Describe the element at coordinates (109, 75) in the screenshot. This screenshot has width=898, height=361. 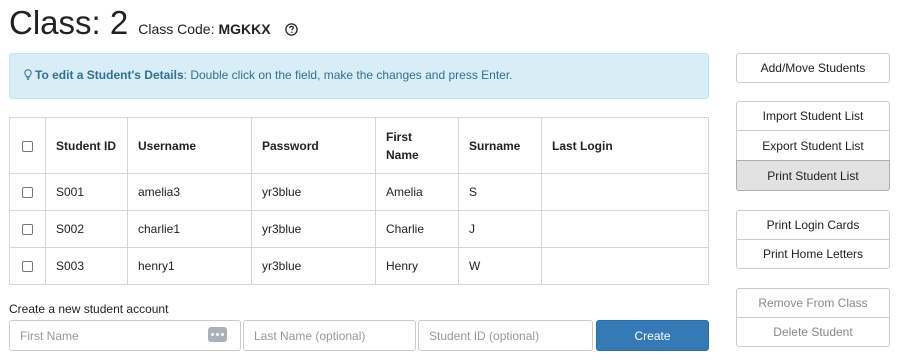
I see `alert-bold-text: To edit a Student's Details` at that location.